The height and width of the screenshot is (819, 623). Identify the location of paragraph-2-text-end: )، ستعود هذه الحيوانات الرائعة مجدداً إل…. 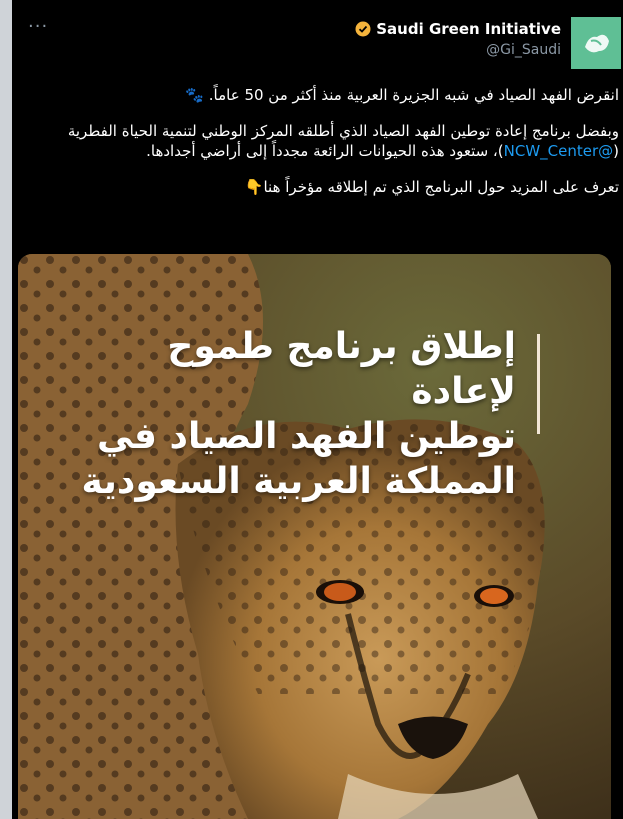
(325, 151).